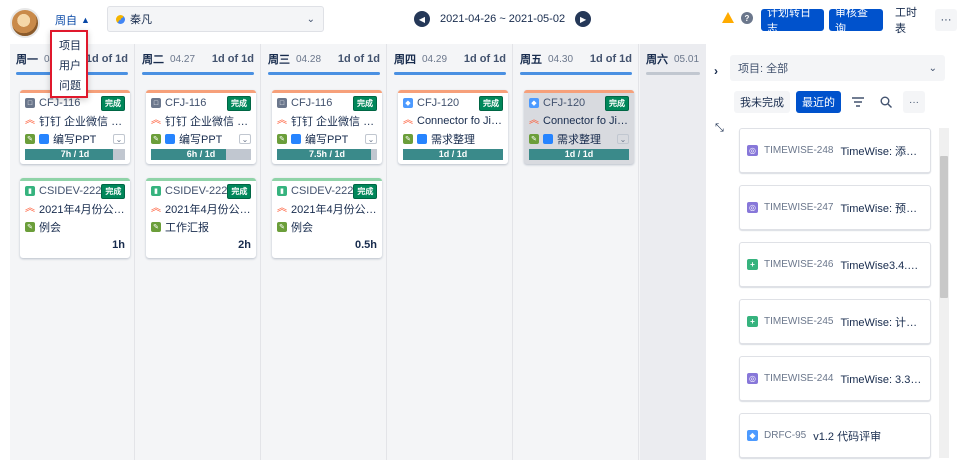 This screenshot has width=960, height=460. What do you see at coordinates (215, 19) in the screenshot?
I see `user-select: 秦凡 ⌄` at bounding box center [215, 19].